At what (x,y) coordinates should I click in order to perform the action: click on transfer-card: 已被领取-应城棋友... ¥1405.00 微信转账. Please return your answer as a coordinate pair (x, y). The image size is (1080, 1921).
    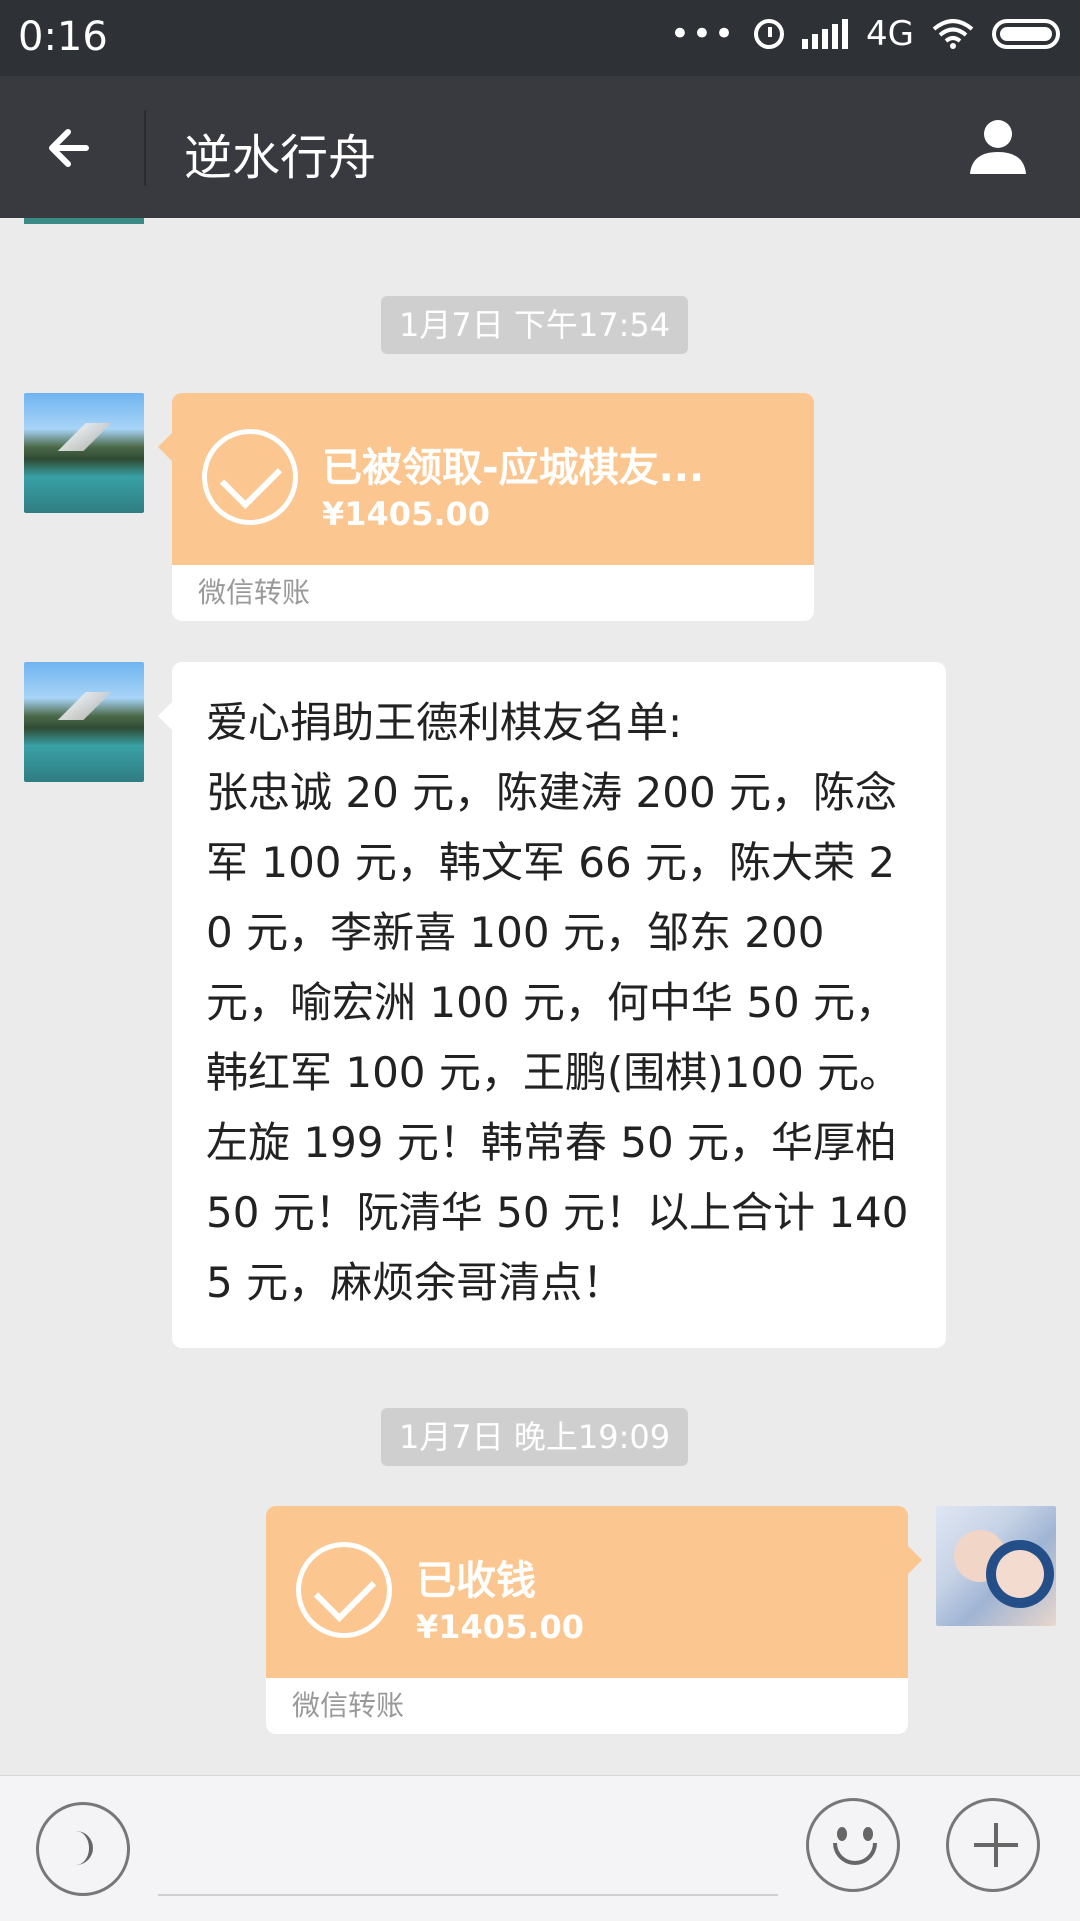
    Looking at the image, I should click on (486, 507).